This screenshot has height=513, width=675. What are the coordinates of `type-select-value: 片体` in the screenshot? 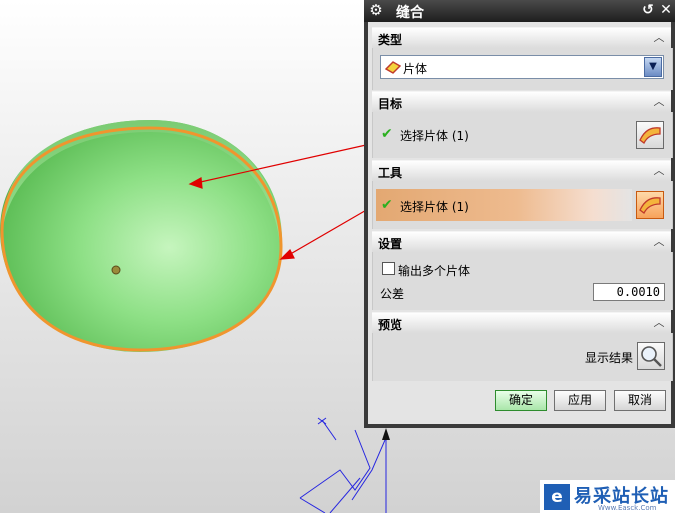 It's located at (415, 69).